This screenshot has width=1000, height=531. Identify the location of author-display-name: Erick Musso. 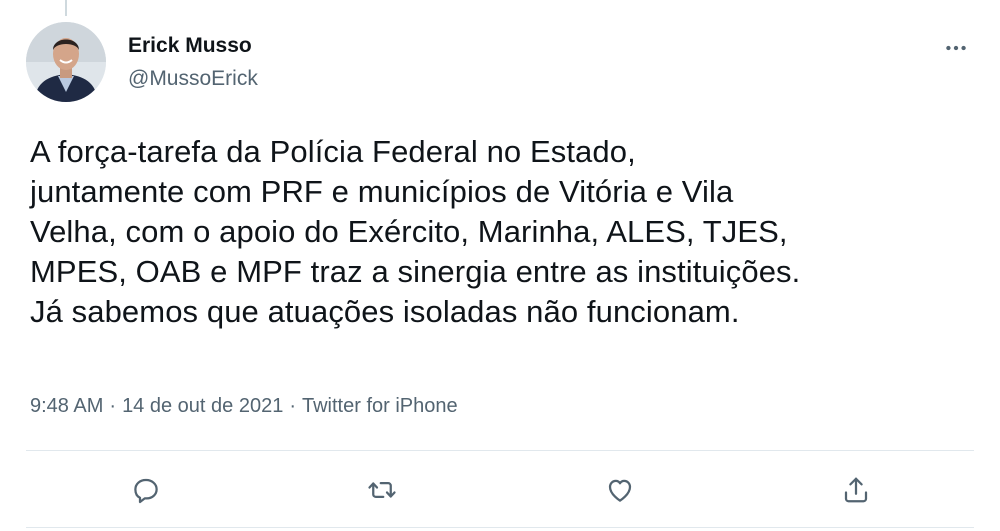
(193, 46).